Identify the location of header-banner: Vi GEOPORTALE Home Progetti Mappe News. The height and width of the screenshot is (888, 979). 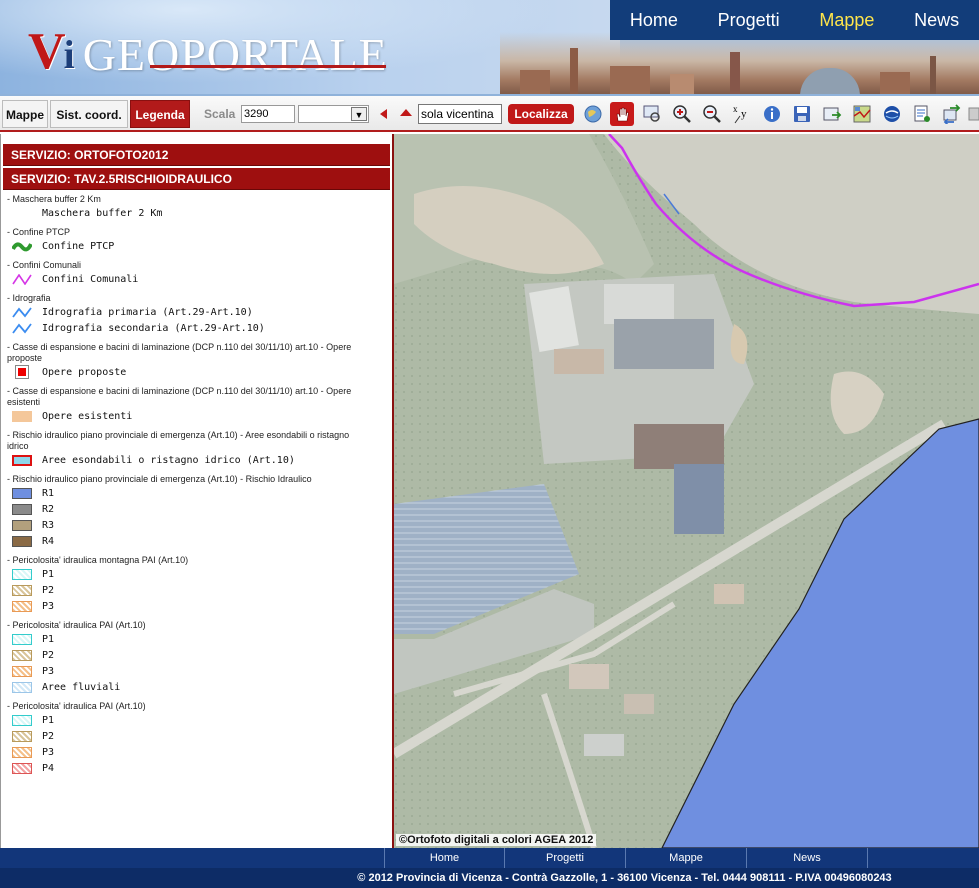
(489, 48).